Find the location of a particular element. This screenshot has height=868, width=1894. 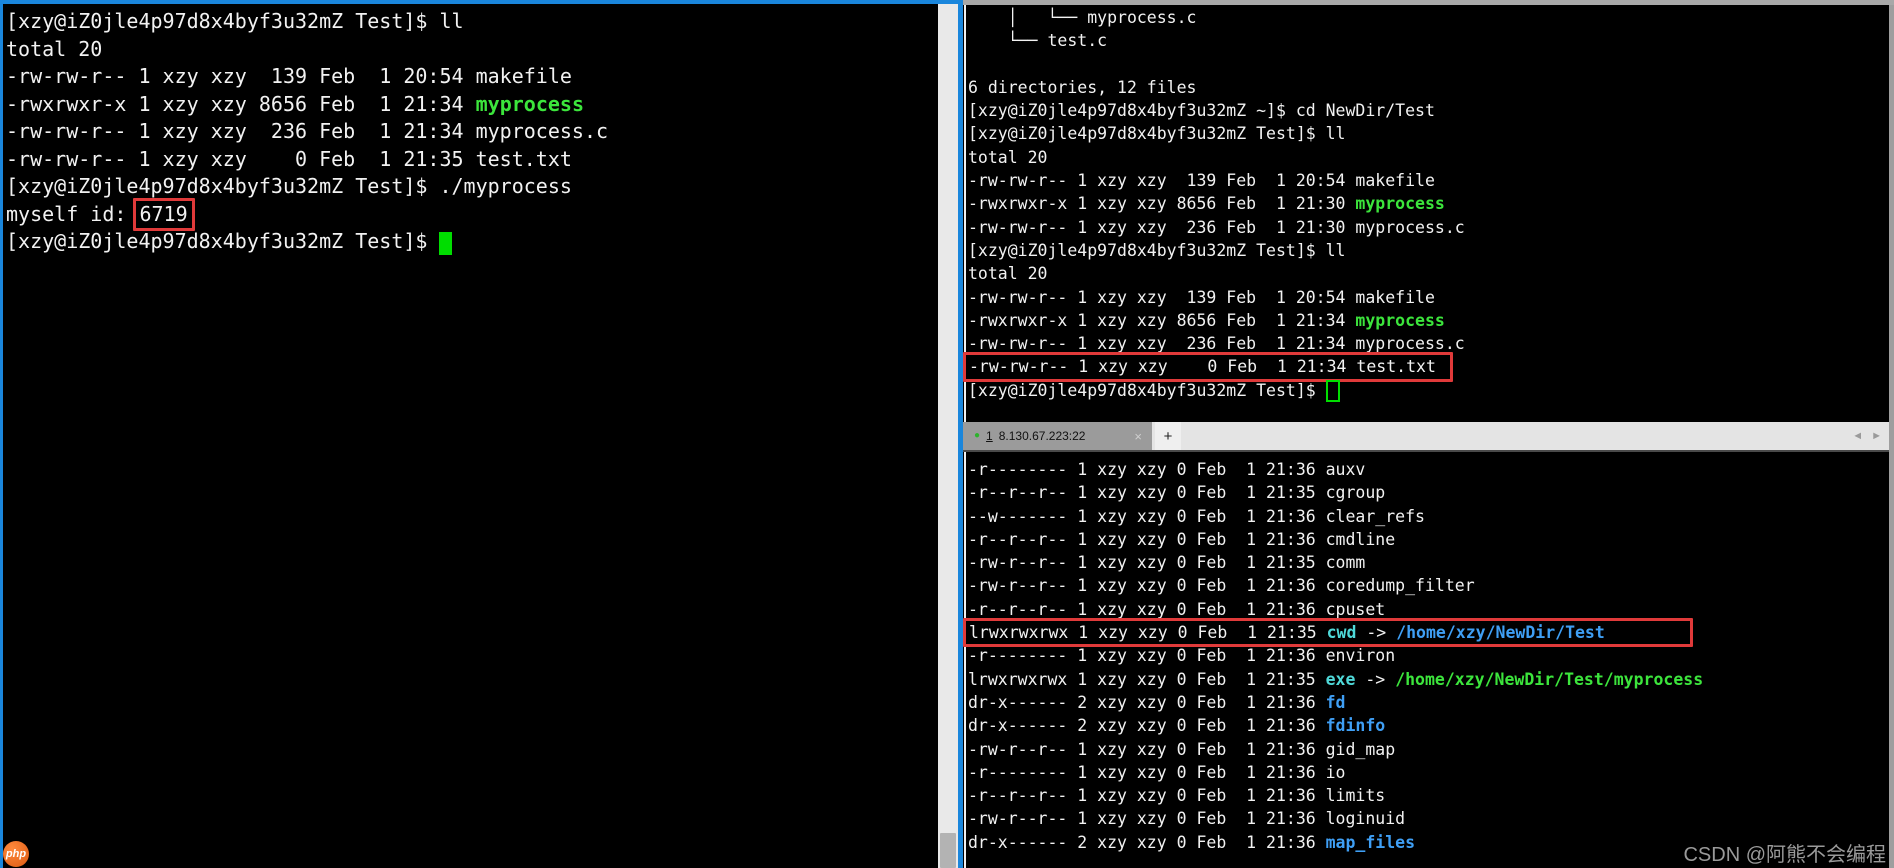

session-tab-label: 8.130.67.223:22 is located at coordinates (1042, 436).